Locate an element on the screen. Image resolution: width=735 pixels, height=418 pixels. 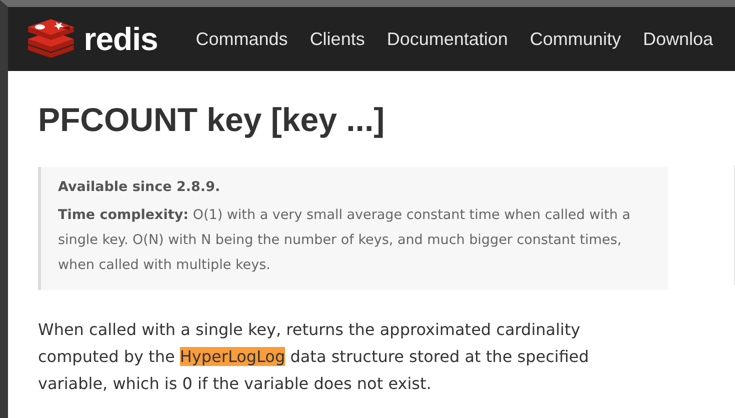
brand-name: redis is located at coordinates (121, 39).